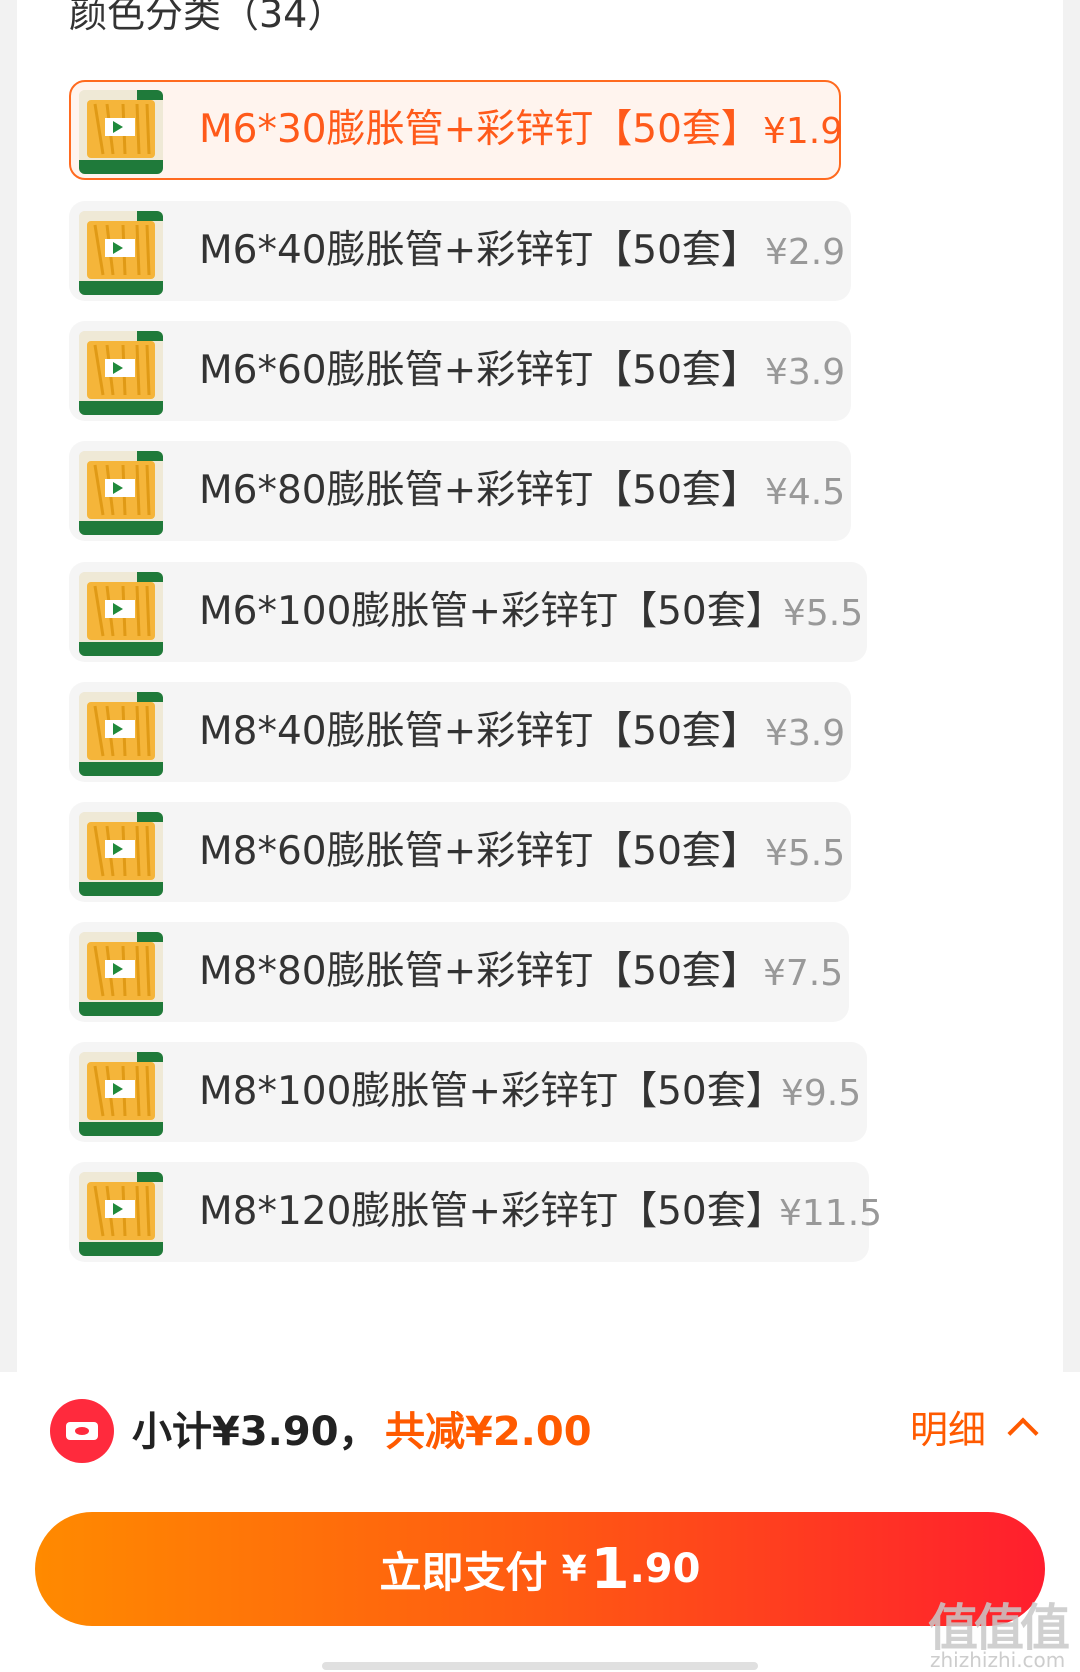  Describe the element at coordinates (948, 1430) in the screenshot. I see `detail-toggle: 明细` at that location.